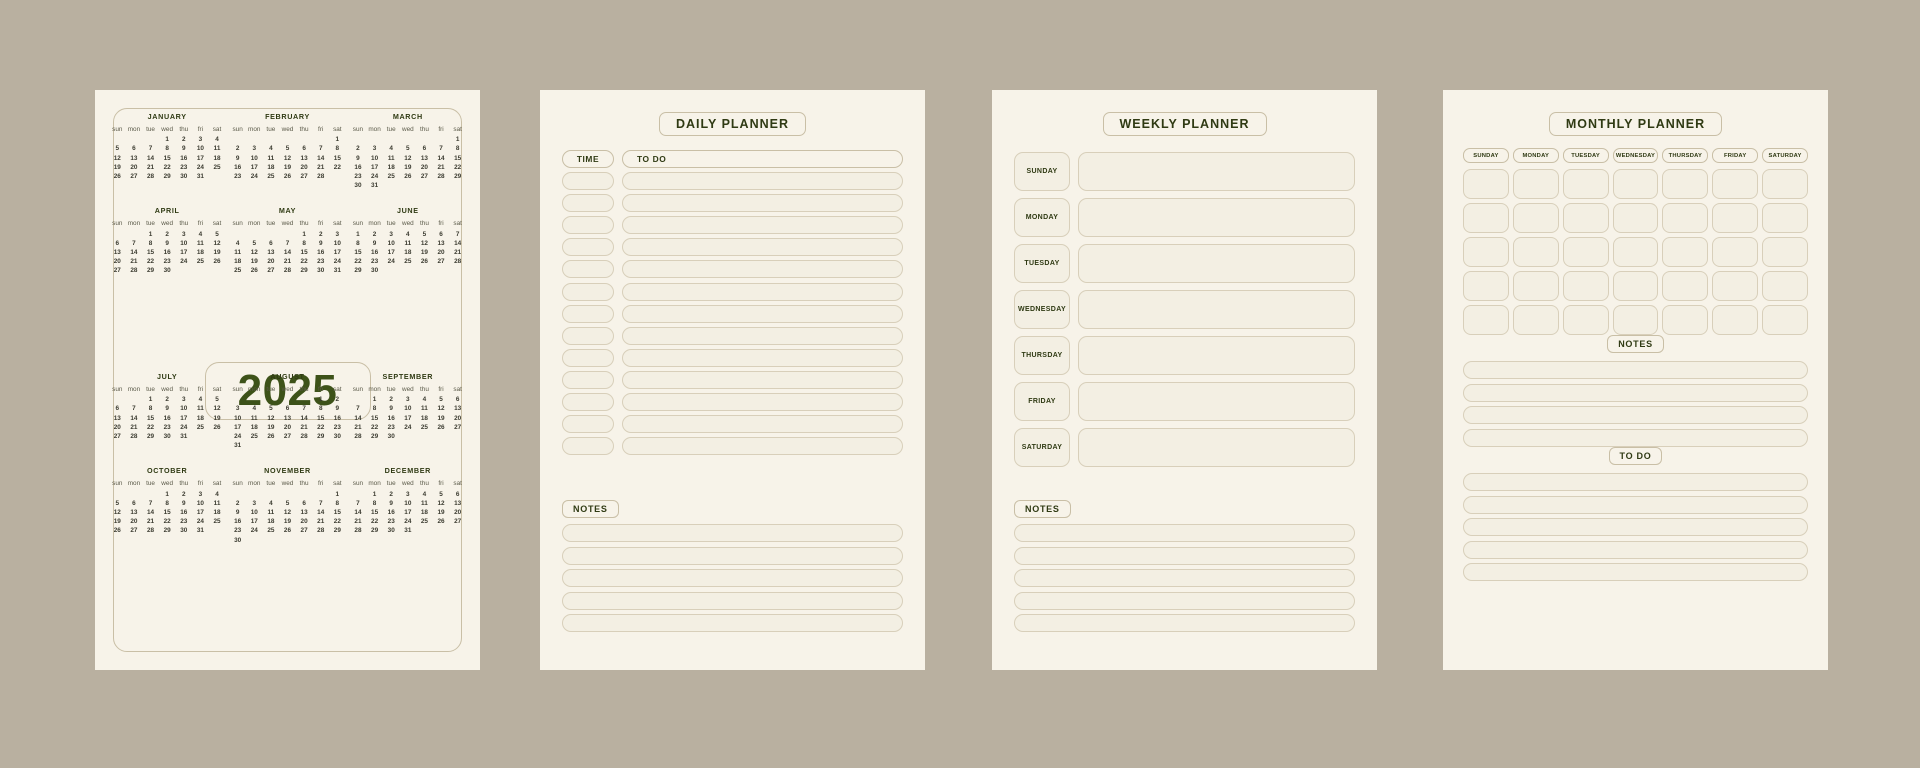  What do you see at coordinates (271, 427) in the screenshot?
I see `day-number: 19` at bounding box center [271, 427].